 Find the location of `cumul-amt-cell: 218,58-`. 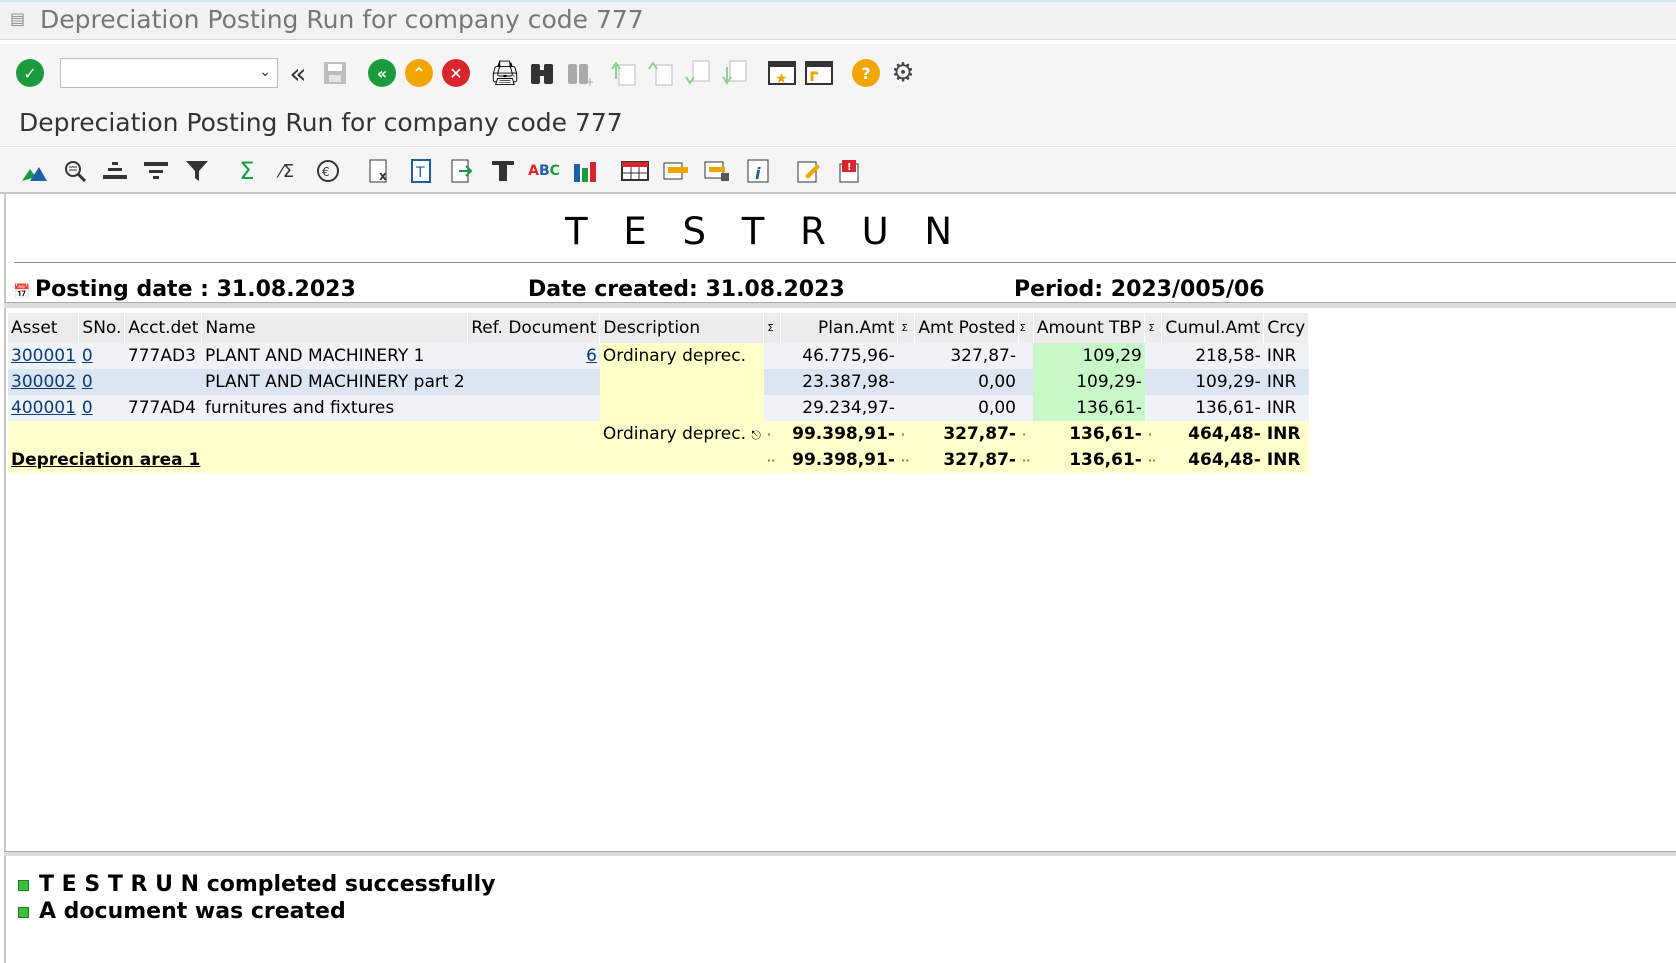

cumul-amt-cell: 218,58- is located at coordinates (1228, 356).